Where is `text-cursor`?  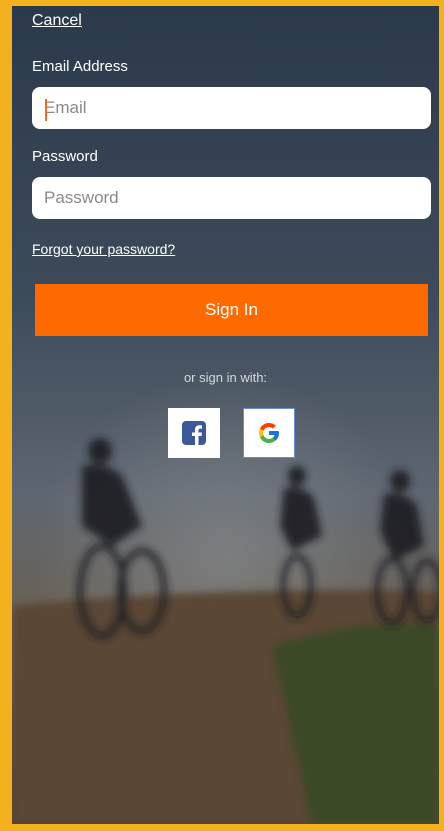
text-cursor is located at coordinates (46, 110).